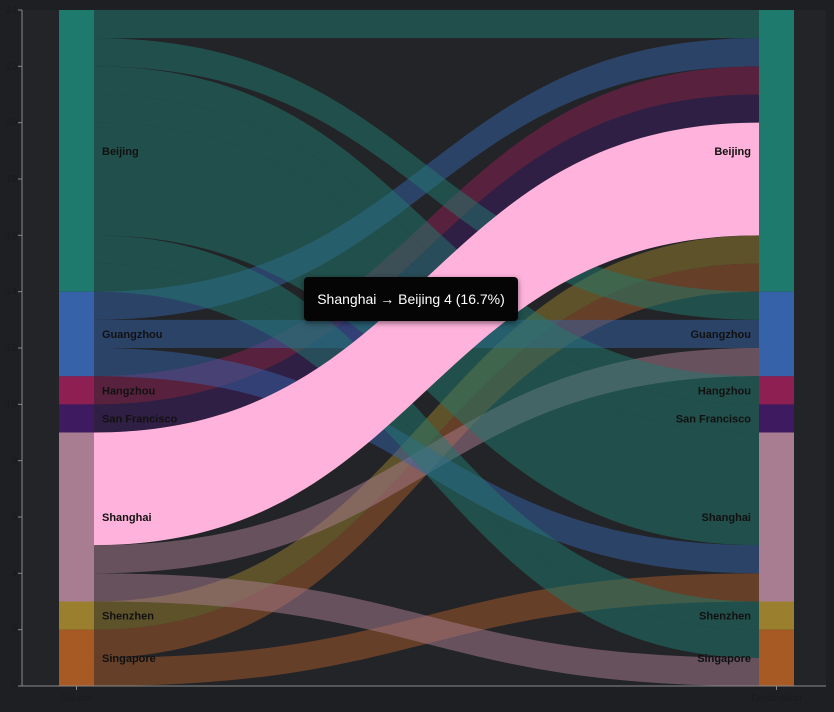 This screenshot has width=834, height=712. I want to click on y-tick-label: 12, so click(12, 348).